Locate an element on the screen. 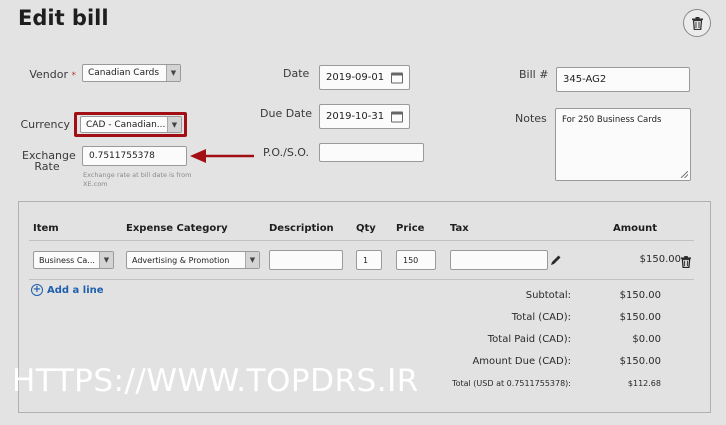  column-header-expense-category: Expense Category is located at coordinates (177, 228).